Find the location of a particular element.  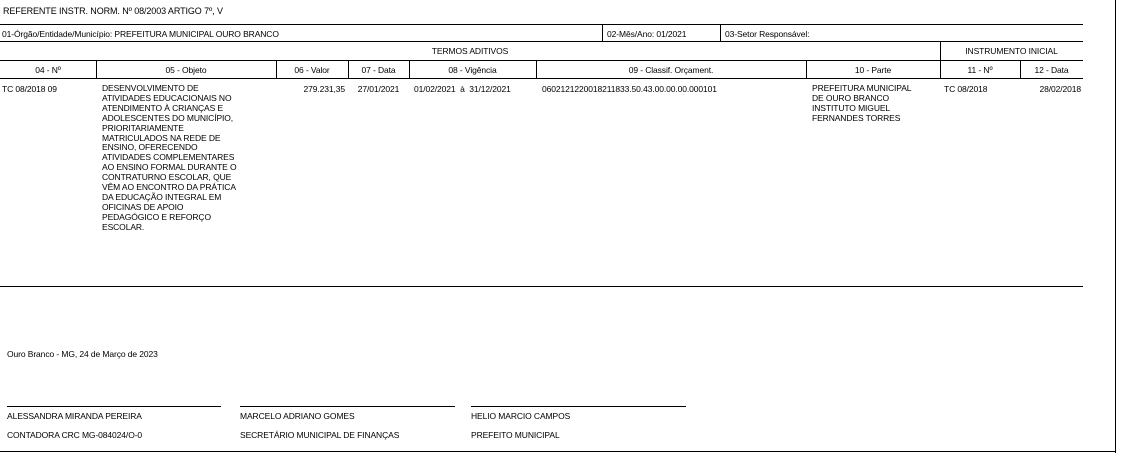

header-bottom-rule is located at coordinates (541, 41).